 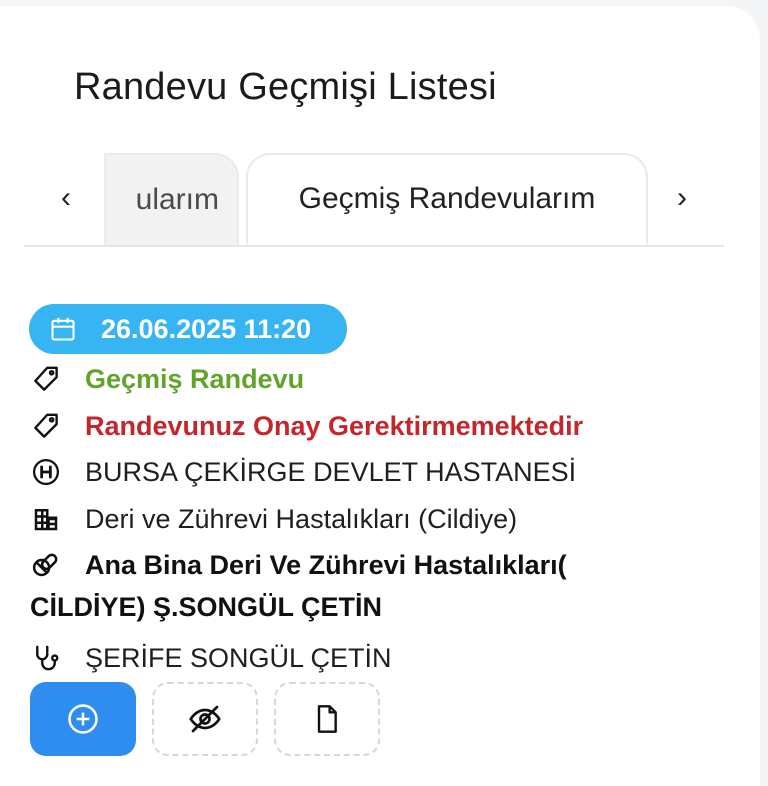 I want to click on pills-icon, so click(x=46, y=565).